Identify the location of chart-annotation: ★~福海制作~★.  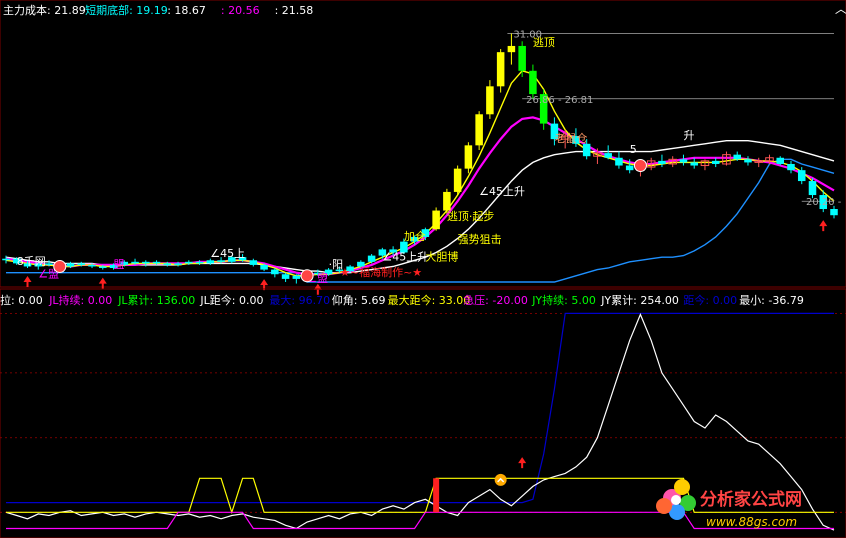
(381, 272).